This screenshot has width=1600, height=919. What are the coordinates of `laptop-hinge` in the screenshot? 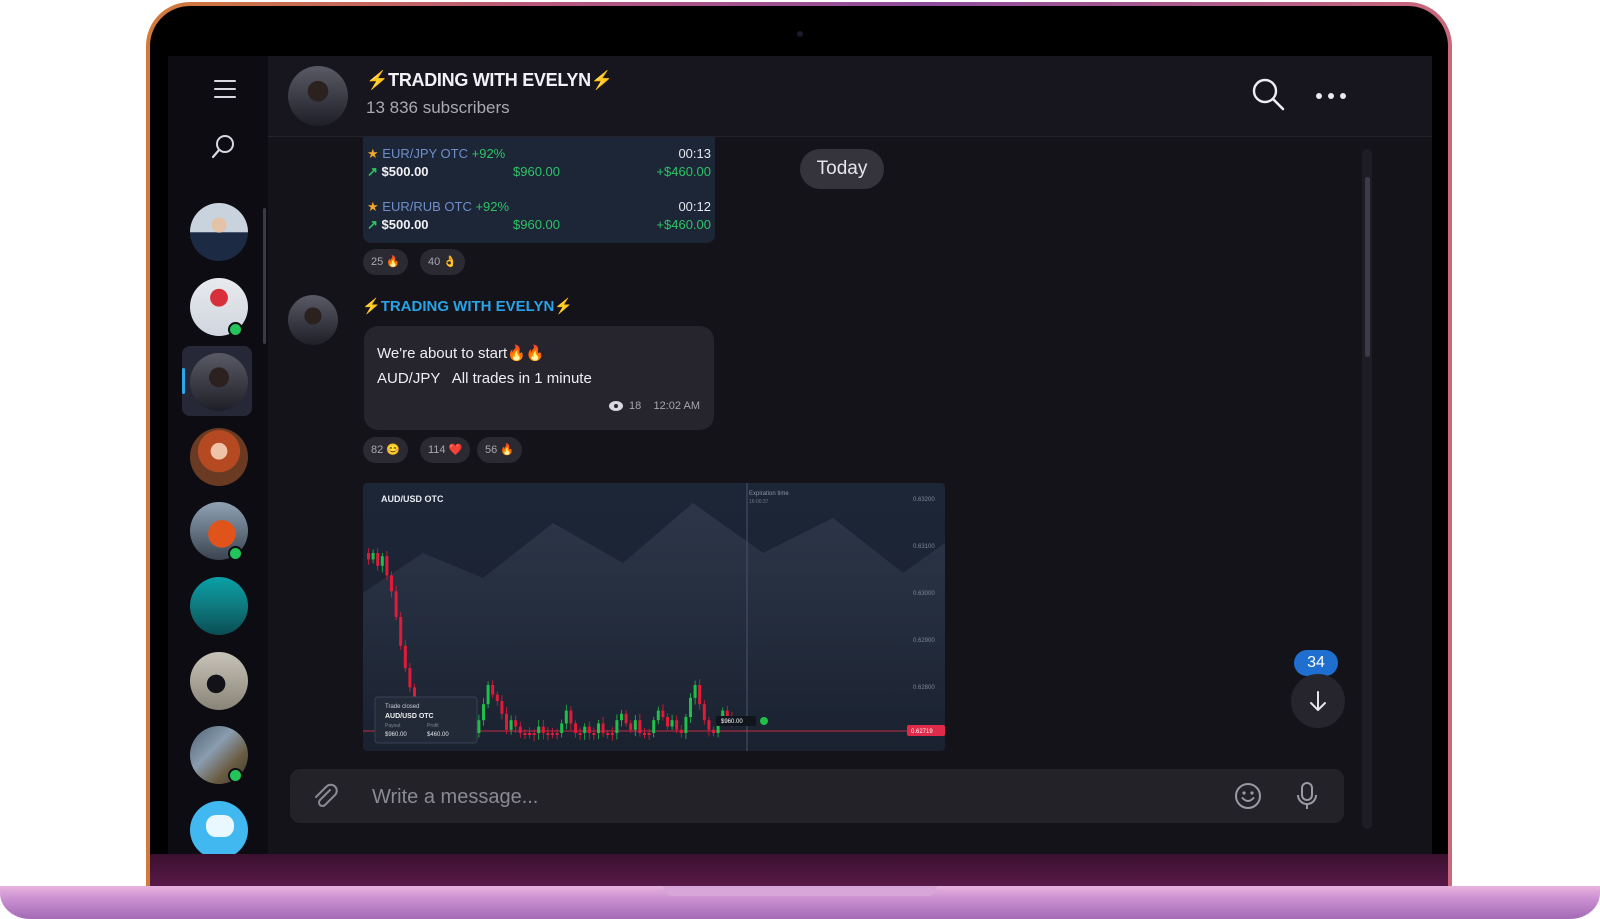 It's located at (799, 871).